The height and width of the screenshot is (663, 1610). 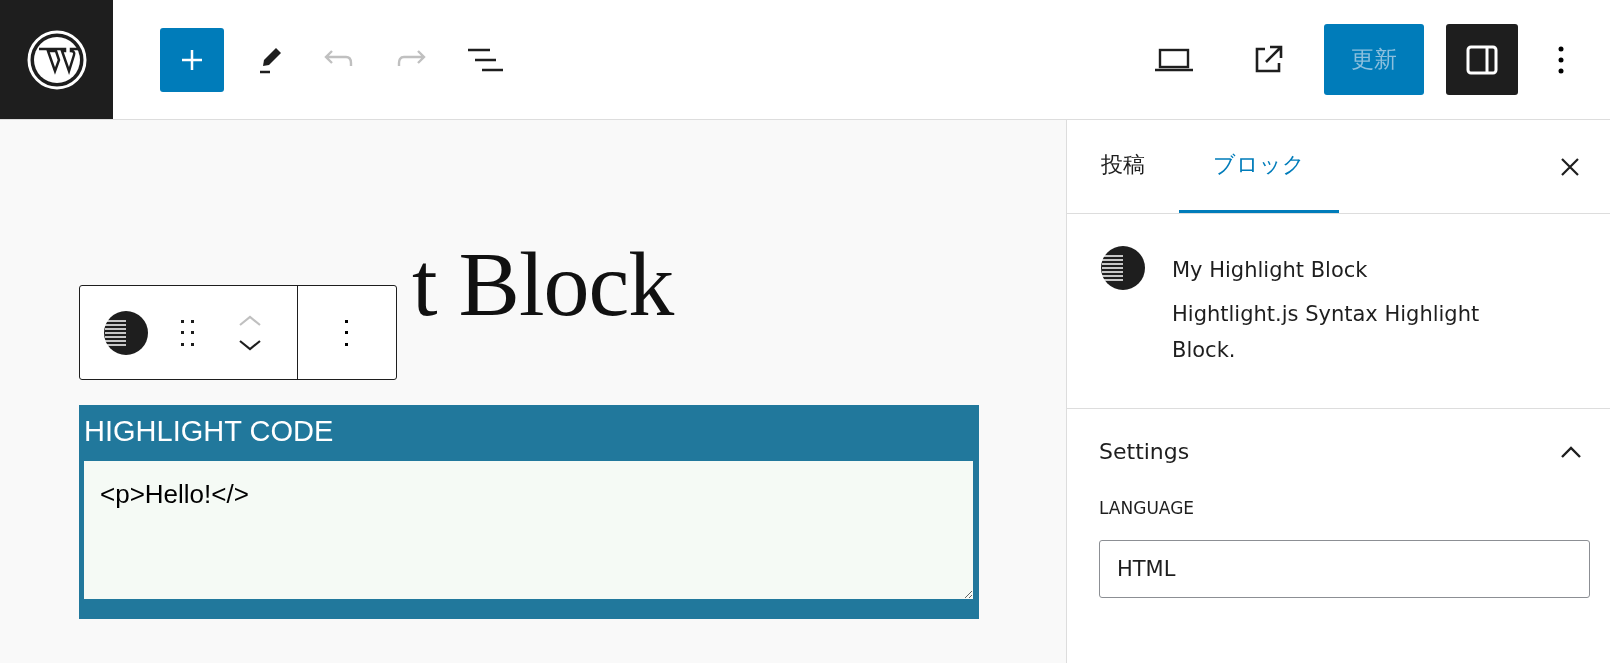 What do you see at coordinates (543, 225) in the screenshot?
I see `post-title: t Block` at bounding box center [543, 225].